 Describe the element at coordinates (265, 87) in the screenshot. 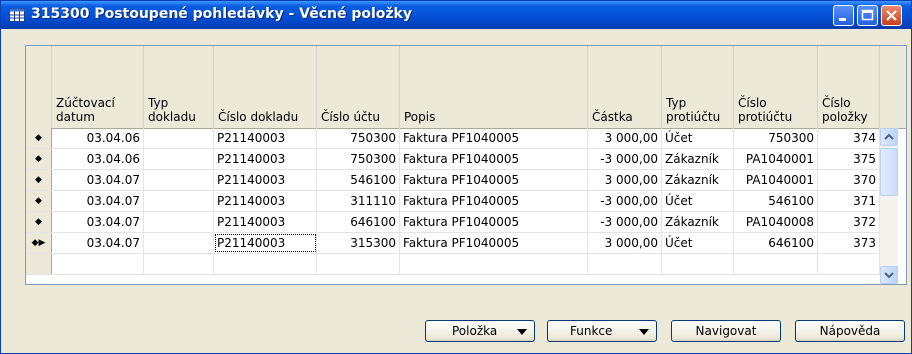

I see `column-header-doc-no: Číslo dokladu` at that location.